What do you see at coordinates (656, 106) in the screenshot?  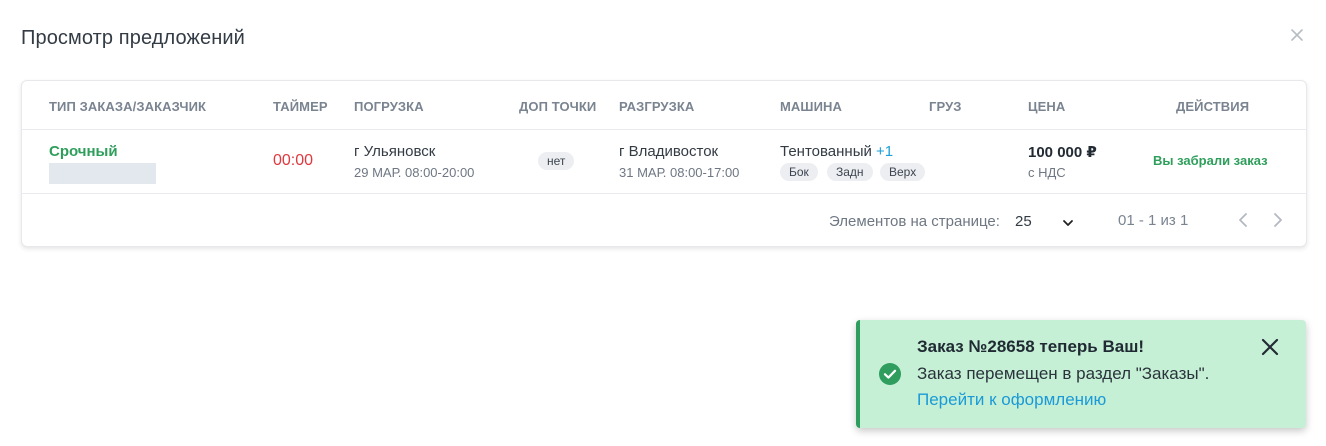 I see `header-unloading: РАЗГРУЗКА` at bounding box center [656, 106].